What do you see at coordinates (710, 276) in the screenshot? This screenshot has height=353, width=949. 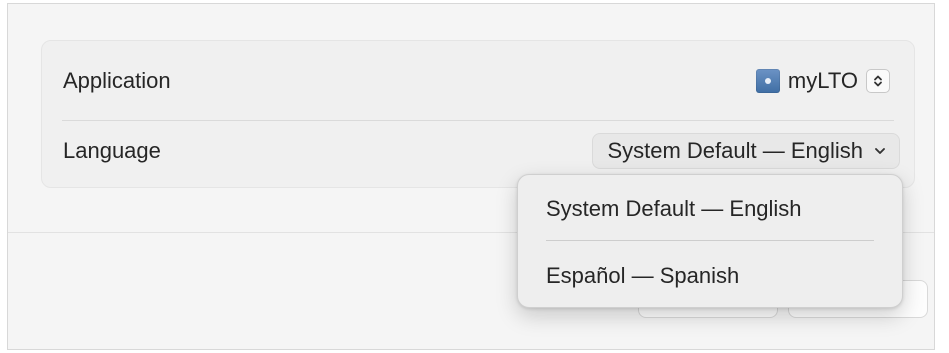 I see `language-option-spanish: Español — Spanish` at bounding box center [710, 276].